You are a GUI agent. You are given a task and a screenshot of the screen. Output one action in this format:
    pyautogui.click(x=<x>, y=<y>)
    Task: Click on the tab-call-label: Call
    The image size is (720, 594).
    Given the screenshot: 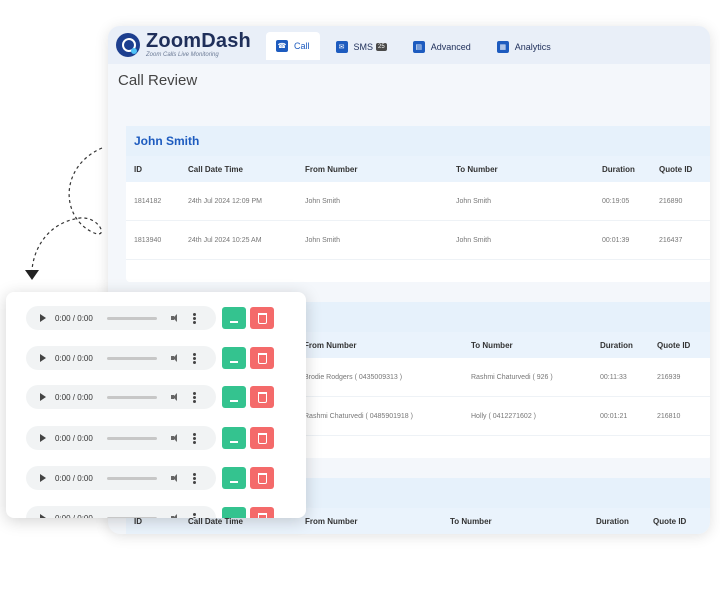 What is the action you would take?
    pyautogui.click(x=302, y=46)
    